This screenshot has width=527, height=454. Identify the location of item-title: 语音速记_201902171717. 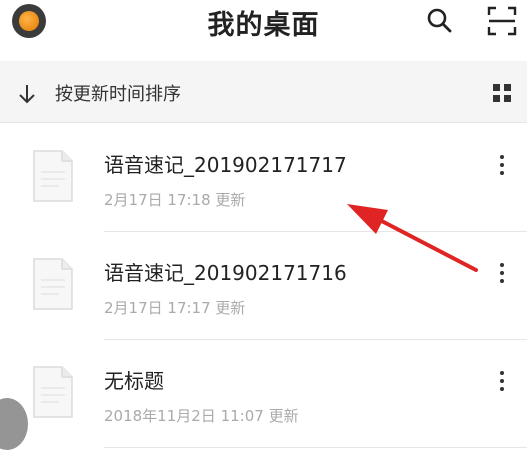
(225, 165).